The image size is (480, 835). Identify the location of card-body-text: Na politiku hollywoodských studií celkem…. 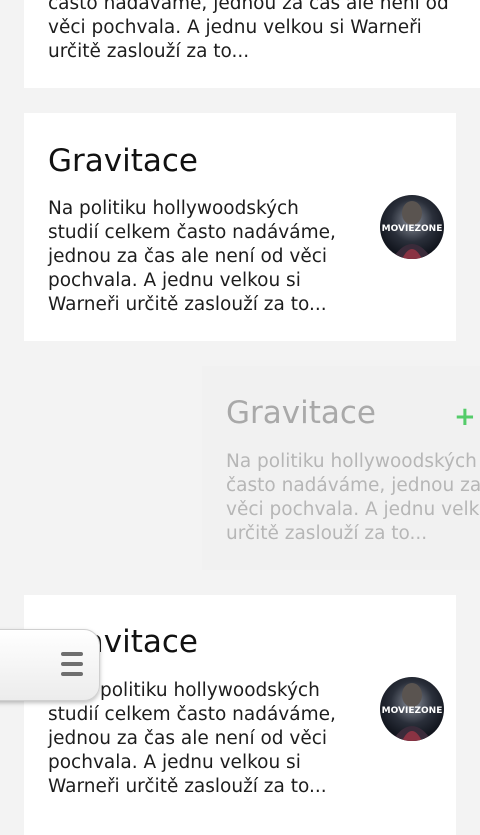
(192, 256).